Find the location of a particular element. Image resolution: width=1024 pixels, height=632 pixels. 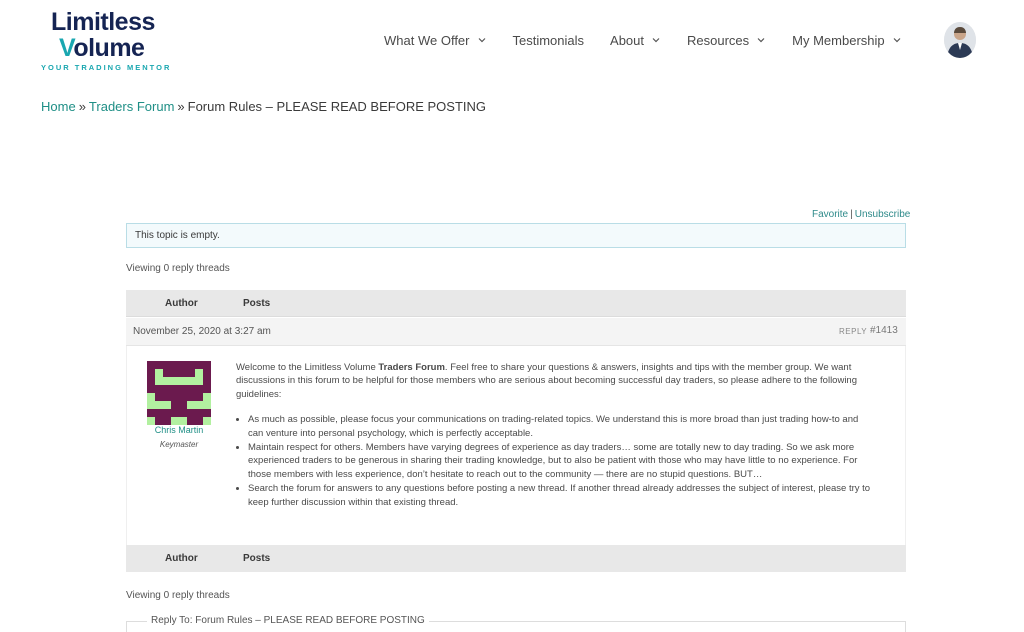

topic-actions: Favorite | Unsubscribe is located at coordinates (861, 214).